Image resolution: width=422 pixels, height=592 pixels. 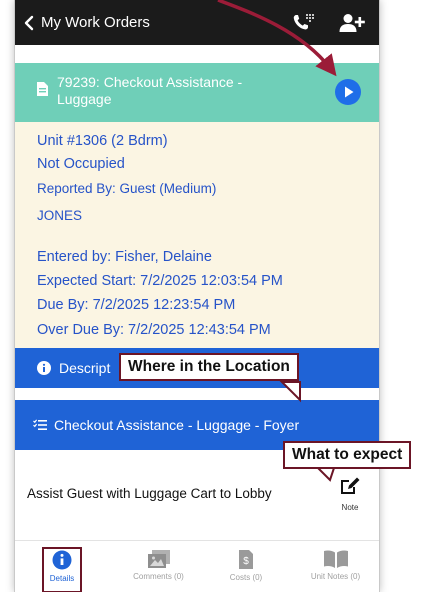 What do you see at coordinates (197, 22) in the screenshot?
I see `top-bar: My Work Orders` at bounding box center [197, 22].